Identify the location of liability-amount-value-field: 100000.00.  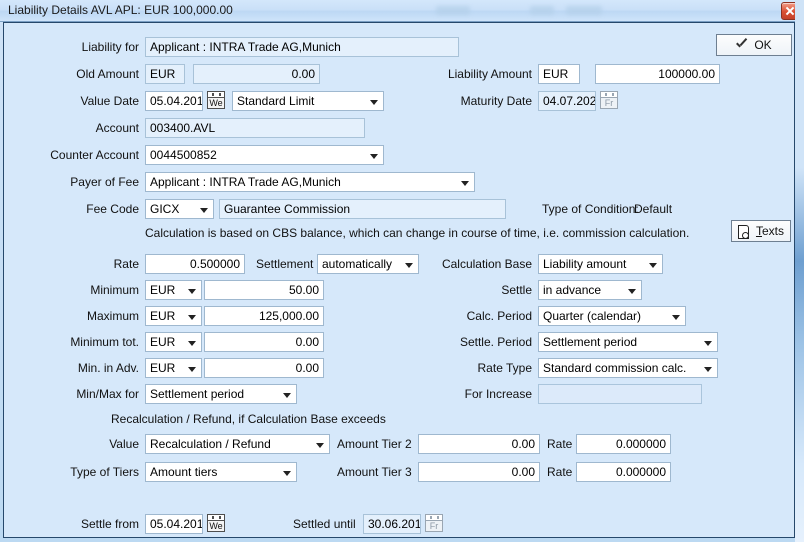
(657, 74).